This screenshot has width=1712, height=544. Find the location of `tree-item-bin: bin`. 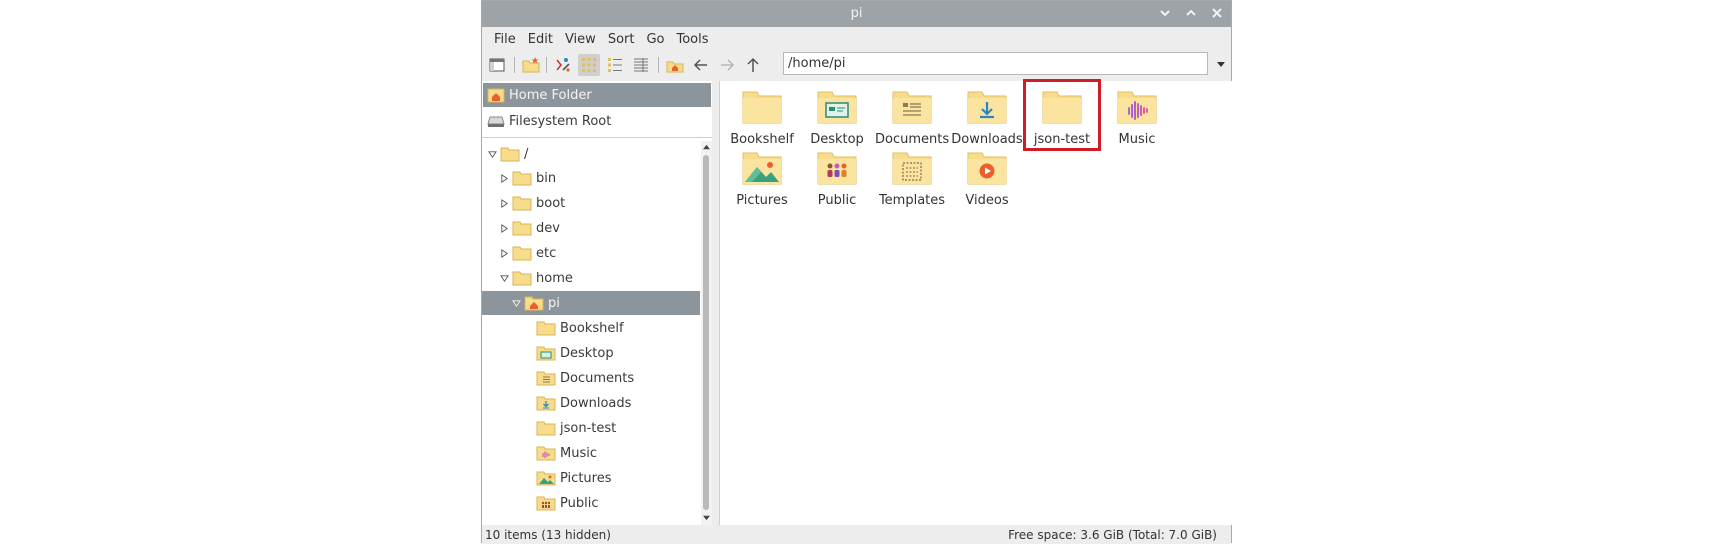

tree-item-bin: bin is located at coordinates (597, 178).